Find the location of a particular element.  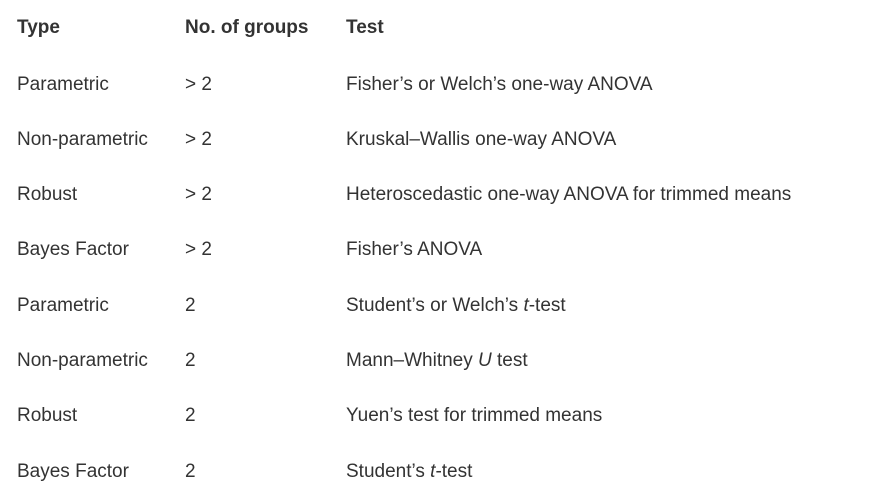

test-text: test is located at coordinates (509, 360).